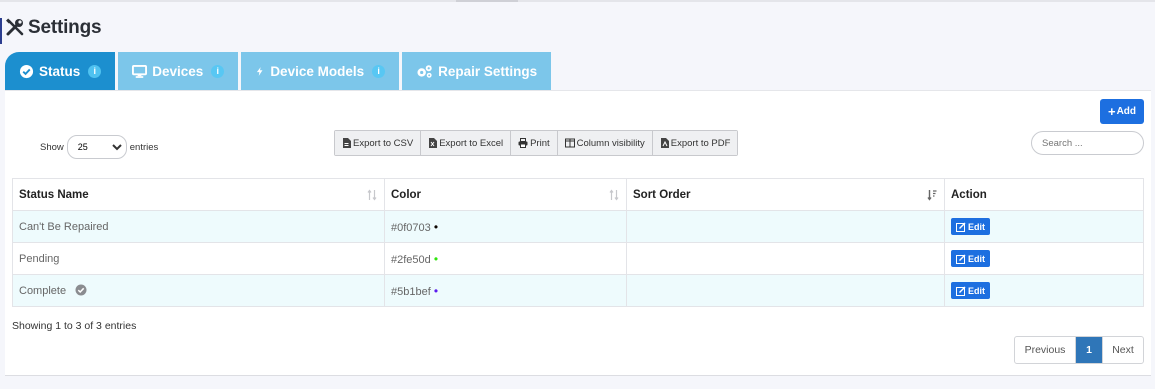 This screenshot has width=1155, height=389. Describe the element at coordinates (662, 194) in the screenshot. I see `column-header-label: Sort Order` at that location.